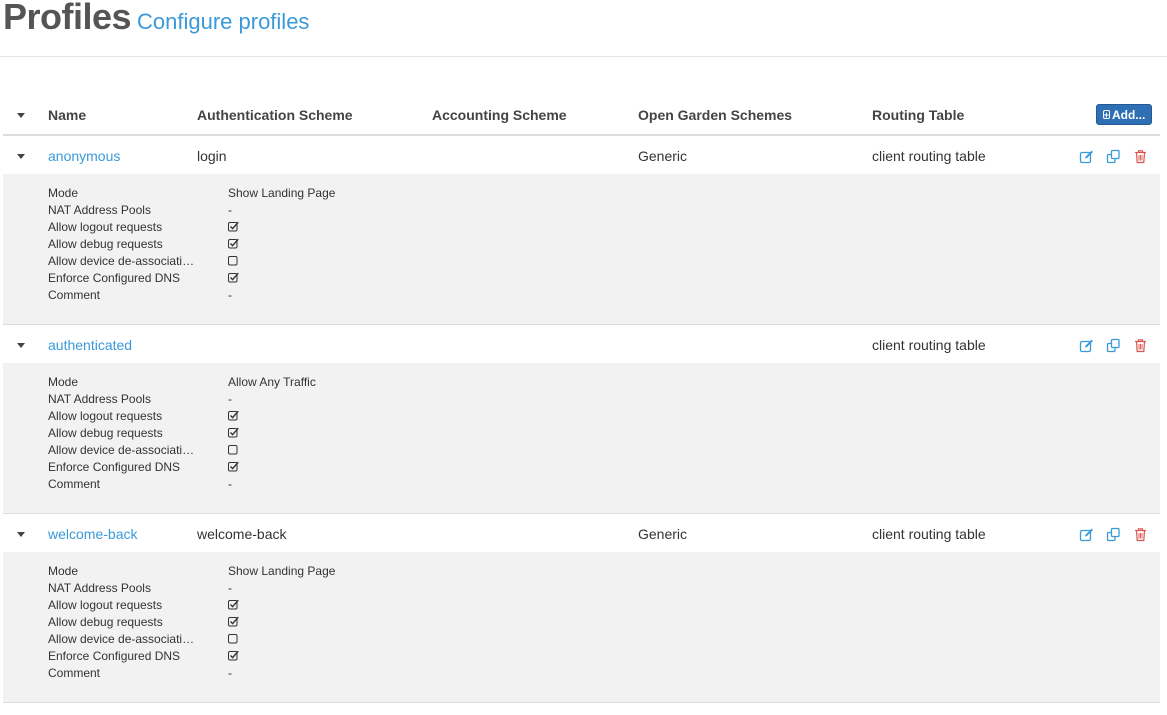 Image resolution: width=1167 pixels, height=715 pixels. I want to click on column-header-name: Name, so click(67, 115).